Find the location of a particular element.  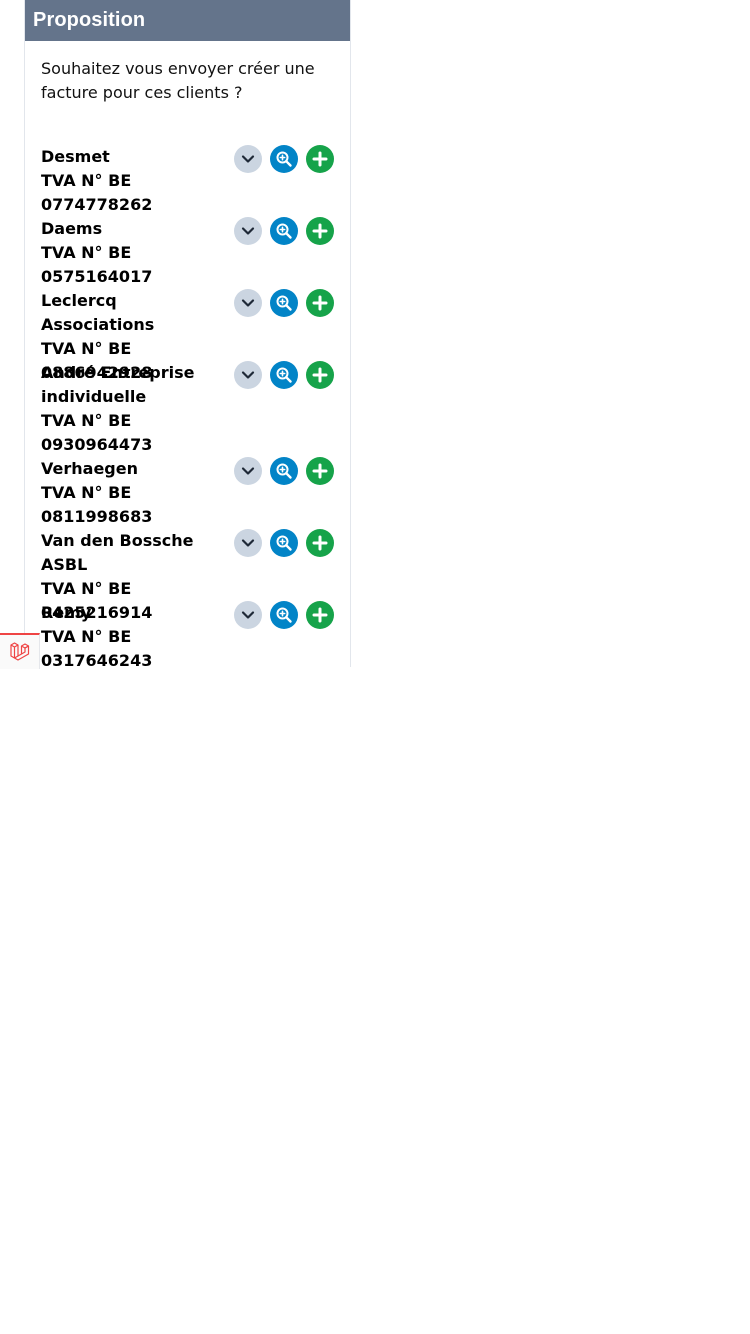

client-name: Daems is located at coordinates (72, 228).